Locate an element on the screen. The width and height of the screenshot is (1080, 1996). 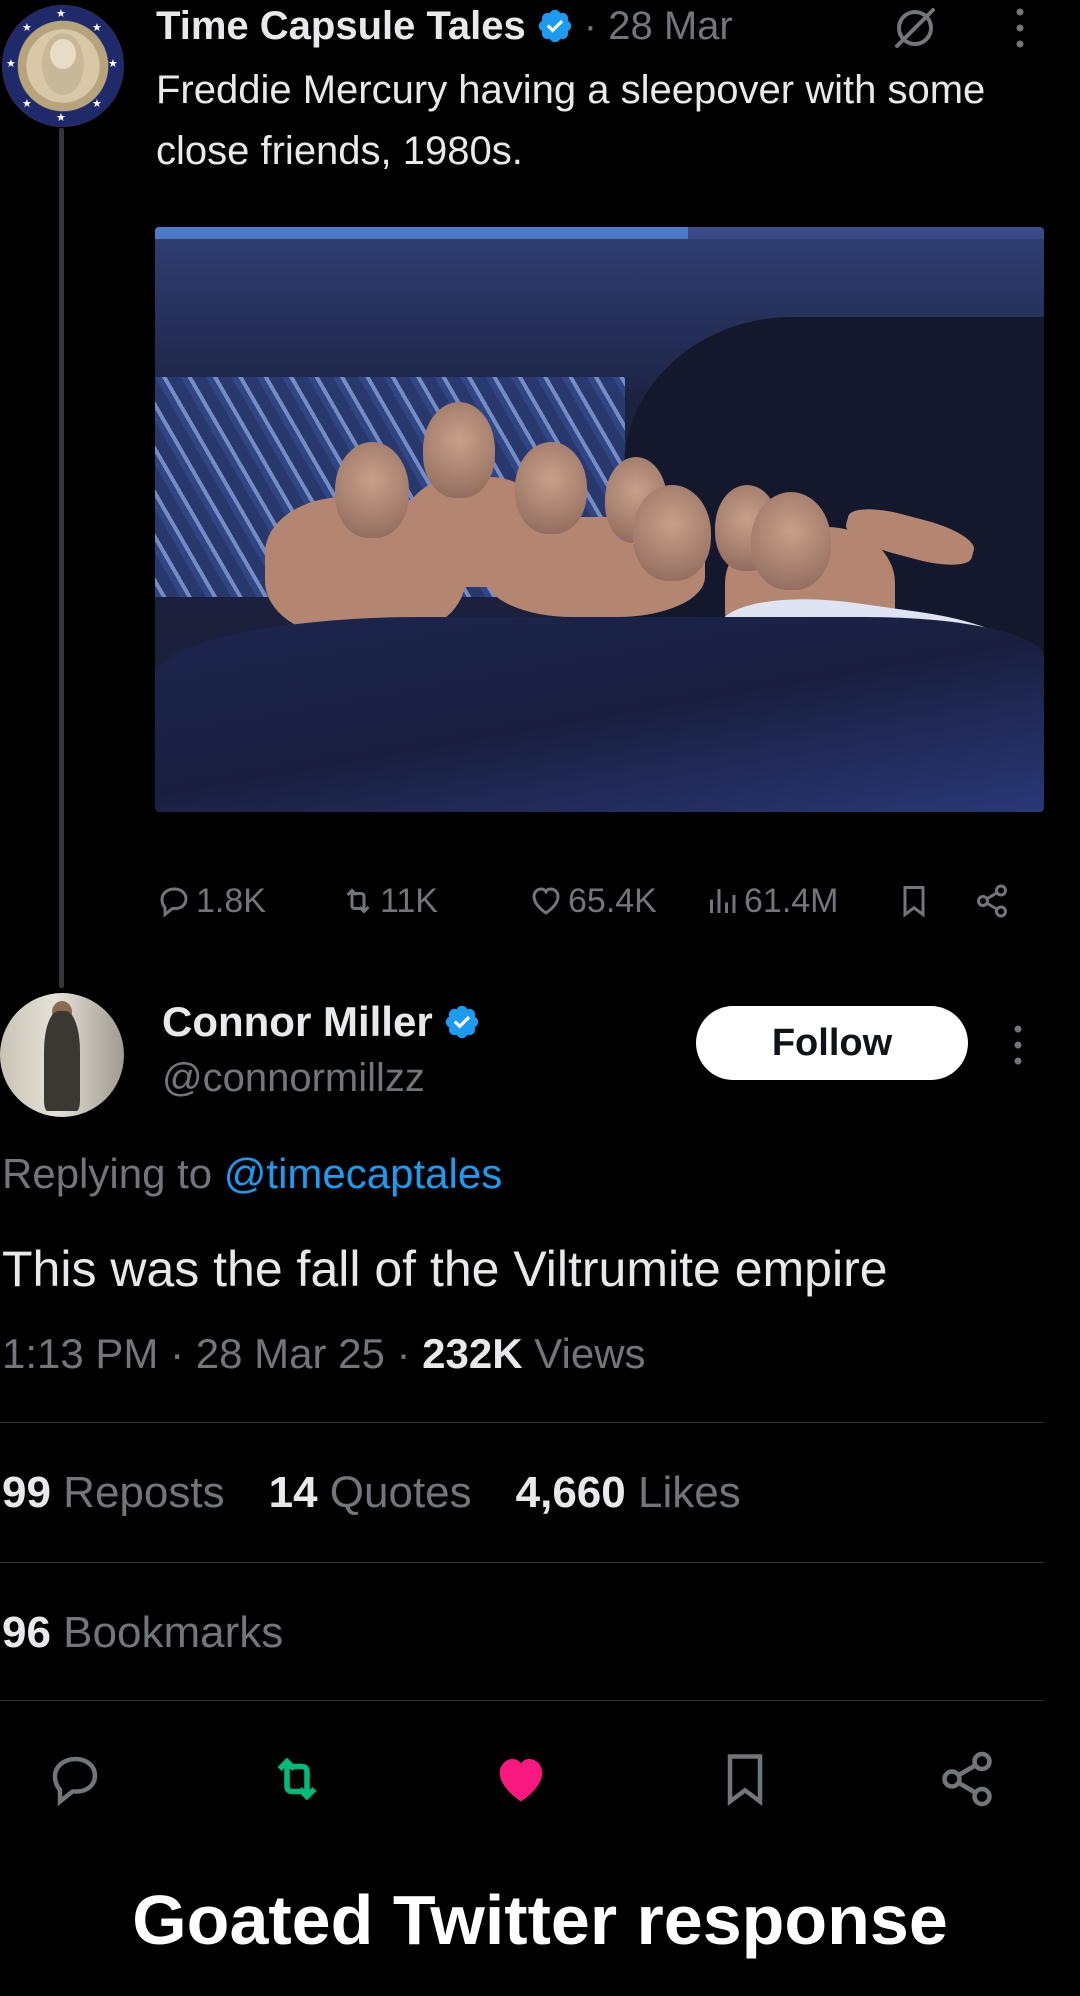
replying-mention-link: @timecaptales is located at coordinates (363, 1173).